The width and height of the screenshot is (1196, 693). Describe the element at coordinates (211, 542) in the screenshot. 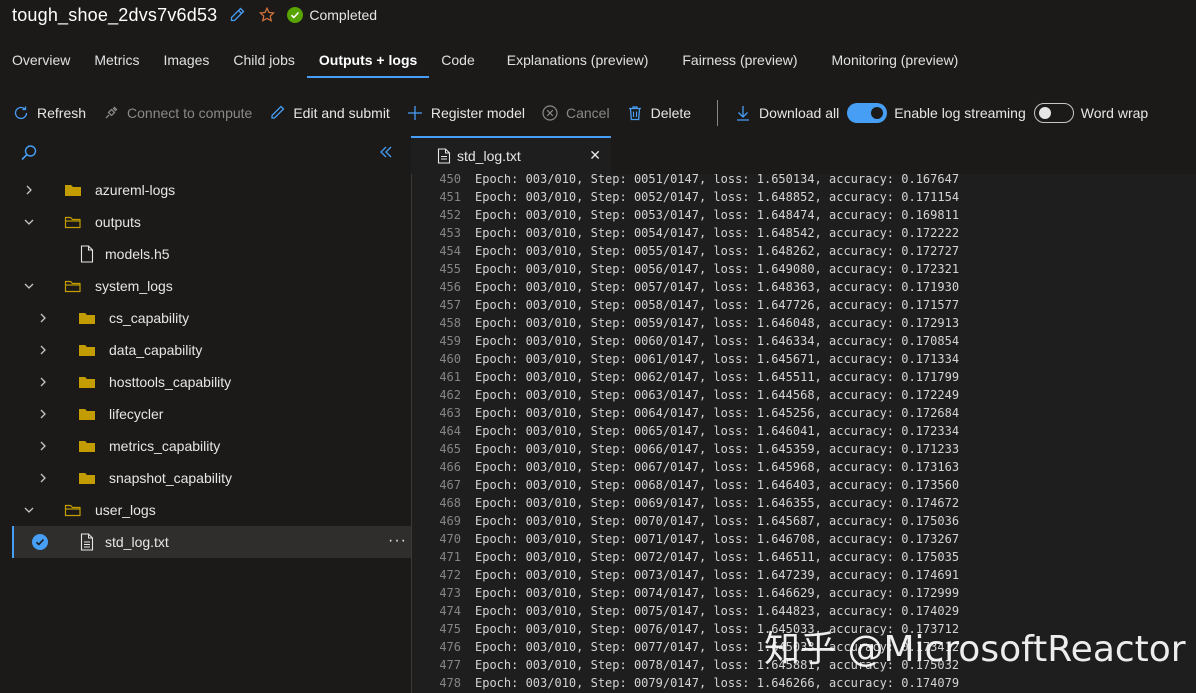

I see `tree-item-std-log: std_log.txt ···` at that location.